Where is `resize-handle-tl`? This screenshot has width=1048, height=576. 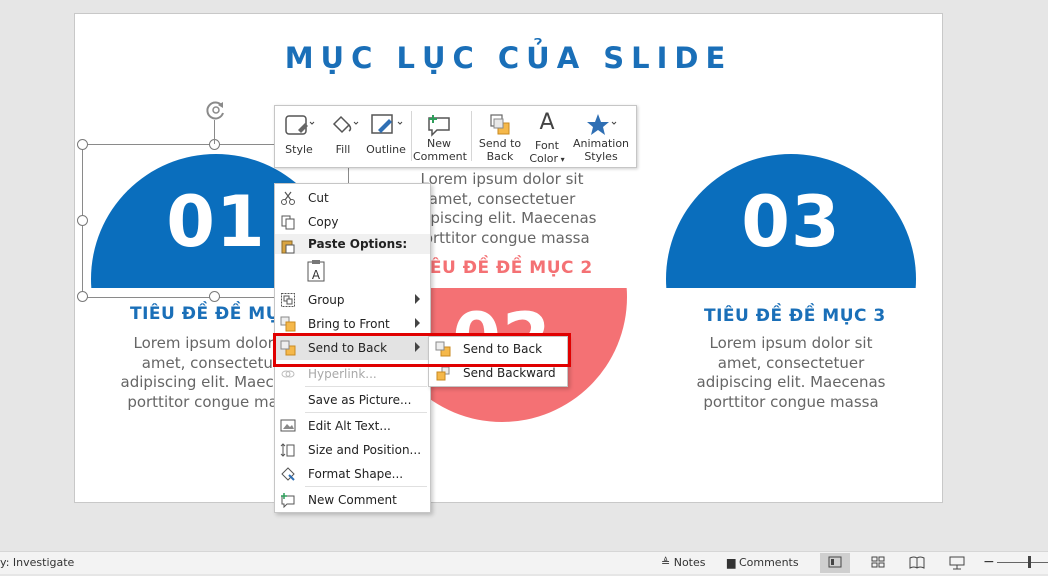
resize-handle-tl is located at coordinates (82, 144).